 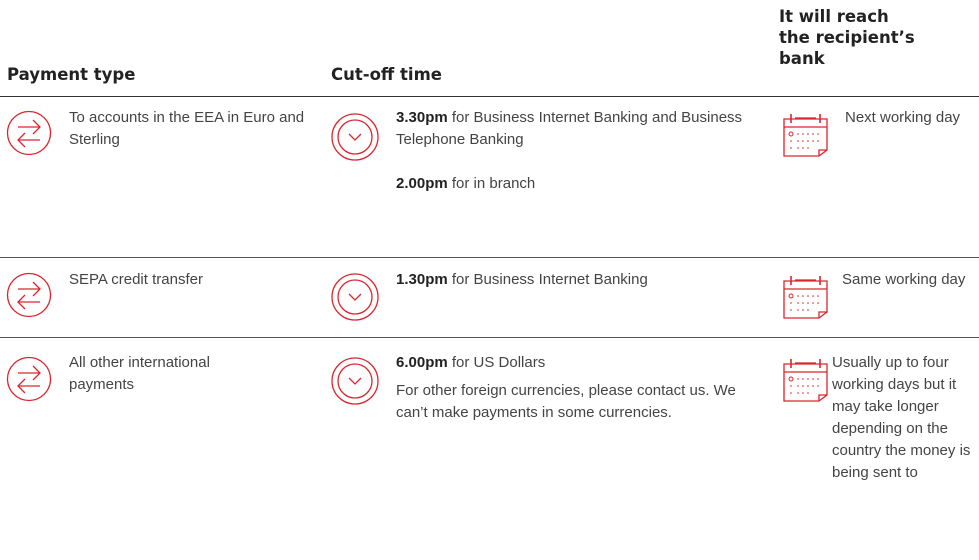 What do you see at coordinates (581, 184) in the screenshot?
I see `row-1-cutoff-line-2: 2.00pm for in branch` at bounding box center [581, 184].